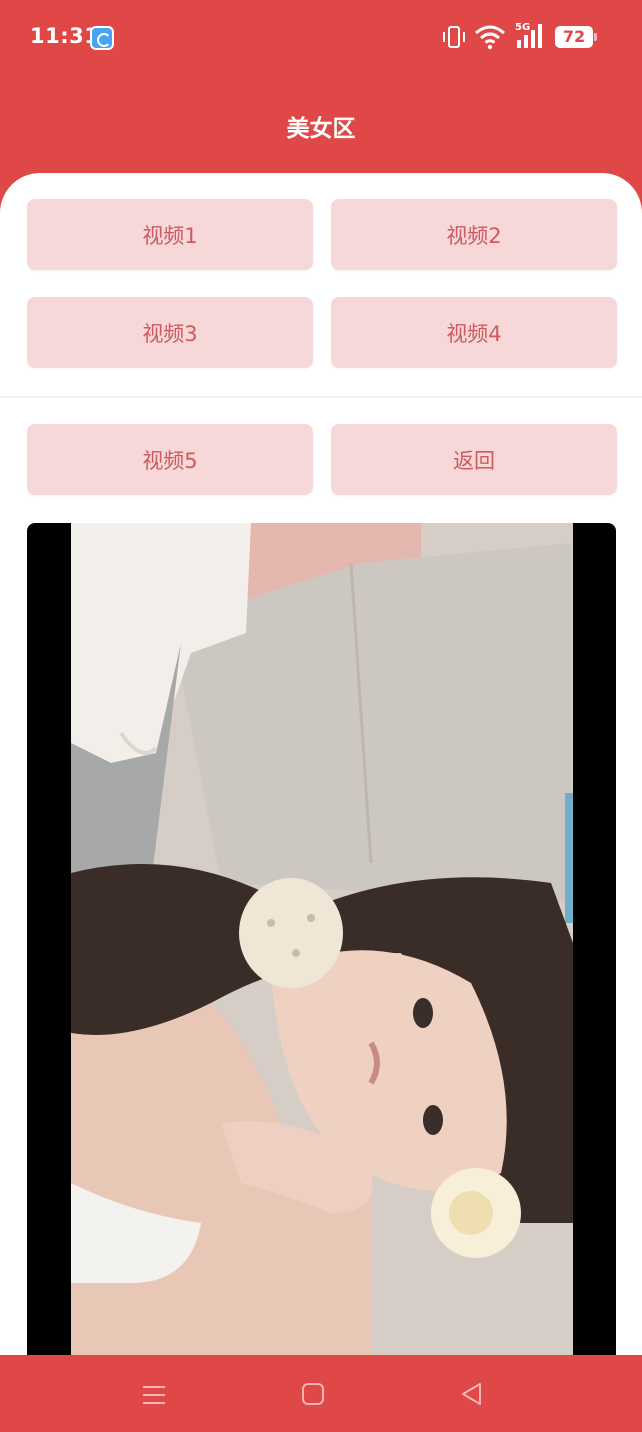 The height and width of the screenshot is (1432, 642). Describe the element at coordinates (170, 459) in the screenshot. I see `video-5-button: 视频5` at that location.